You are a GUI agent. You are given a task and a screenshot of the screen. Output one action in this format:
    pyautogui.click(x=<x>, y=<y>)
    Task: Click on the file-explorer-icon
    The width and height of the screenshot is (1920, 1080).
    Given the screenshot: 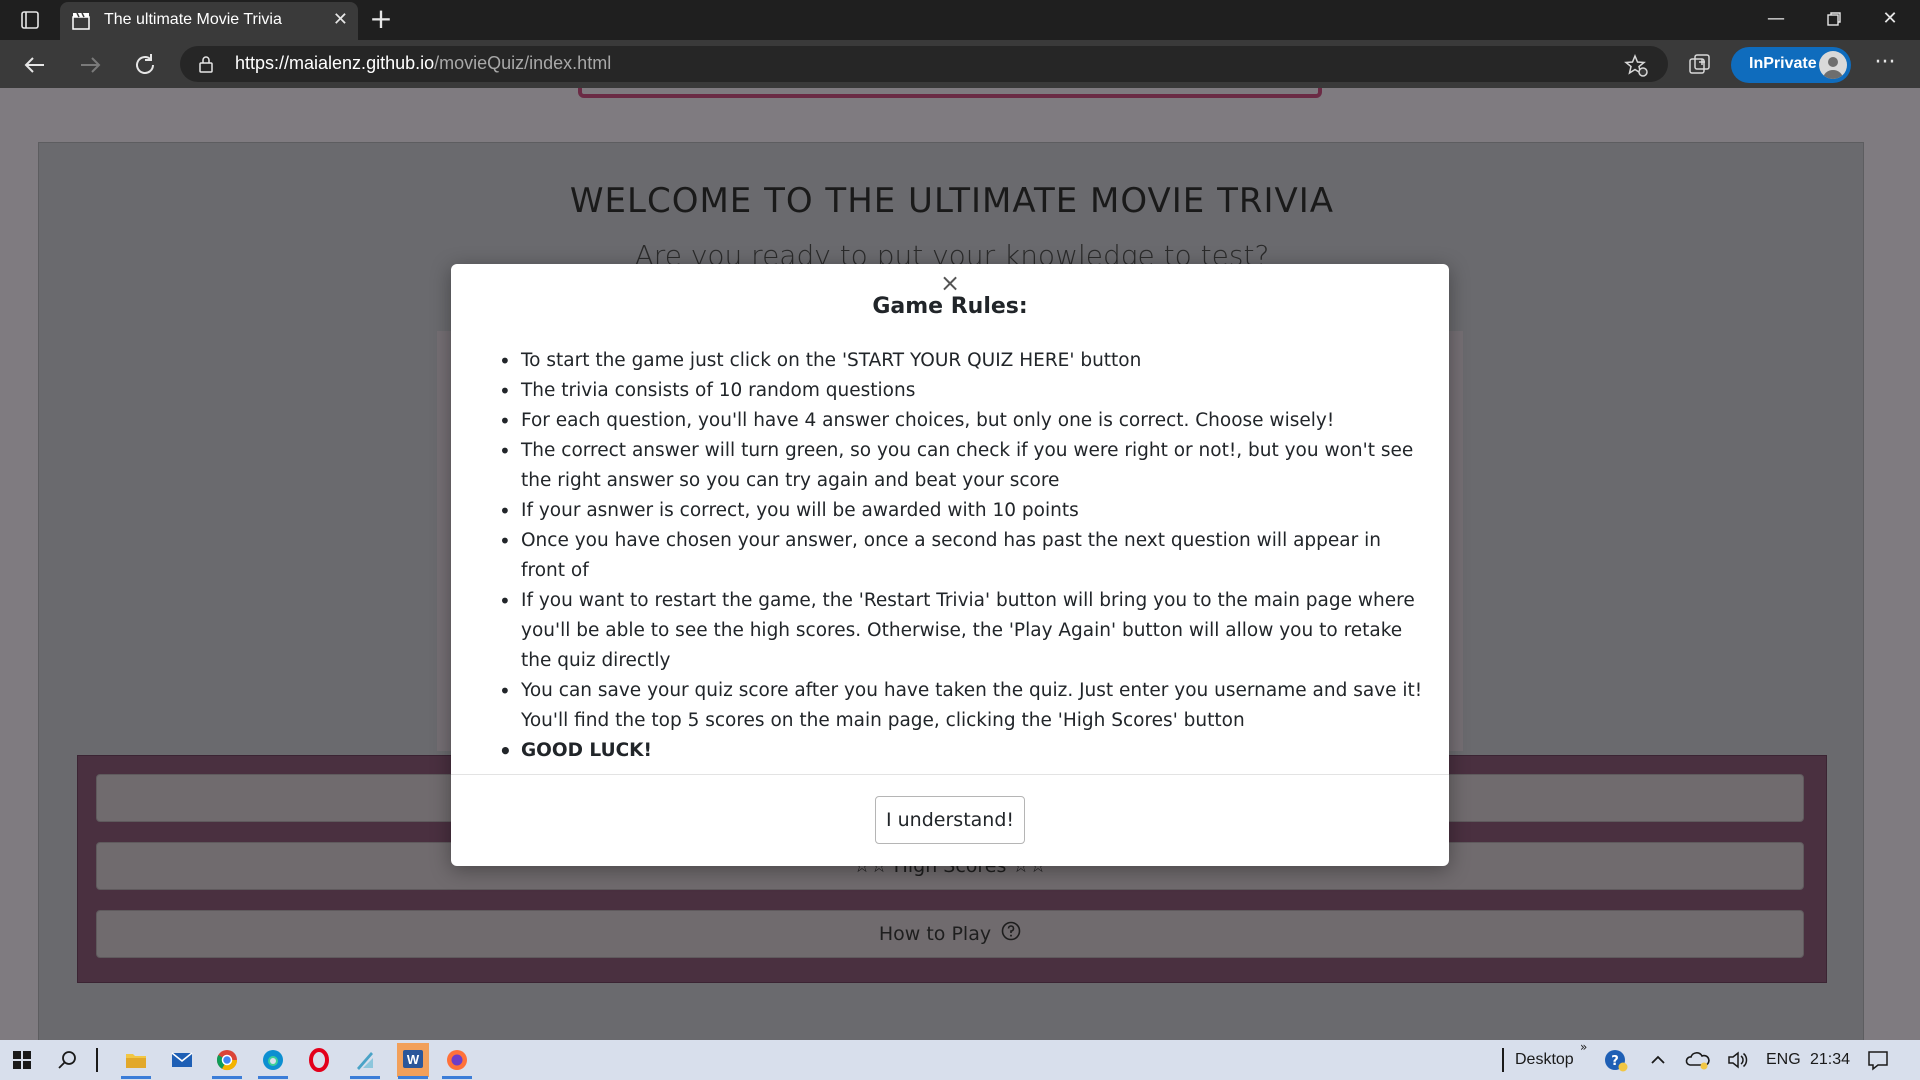 What is the action you would take?
    pyautogui.click(x=136, y=1060)
    